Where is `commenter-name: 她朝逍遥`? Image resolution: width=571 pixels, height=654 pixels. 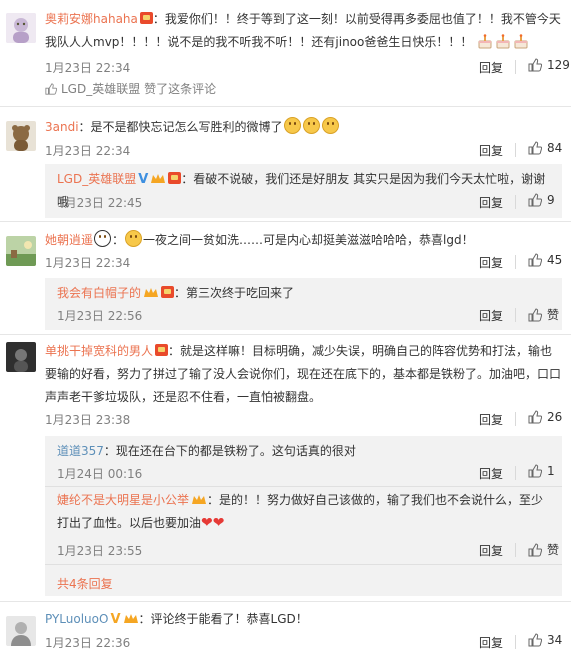
commenter-name: 她朝逍遥 is located at coordinates (69, 240).